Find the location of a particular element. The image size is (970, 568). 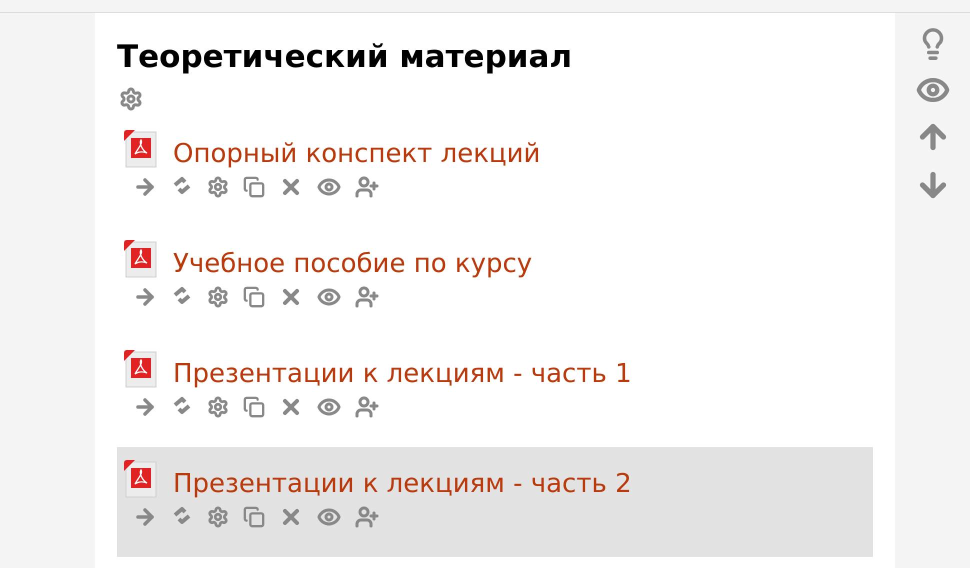

section-title: Теоретический материал is located at coordinates (345, 57).